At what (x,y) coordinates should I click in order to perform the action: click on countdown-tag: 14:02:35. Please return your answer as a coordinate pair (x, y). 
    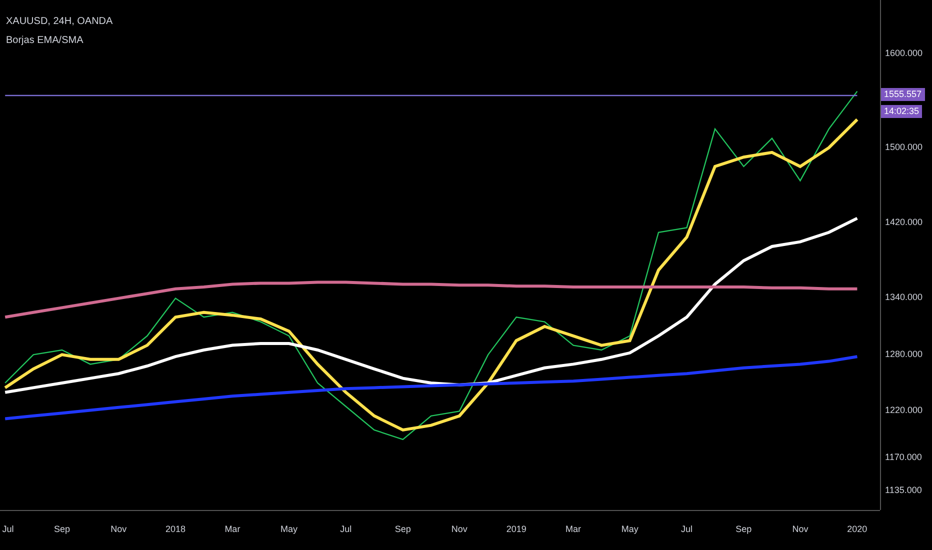
    Looking at the image, I should click on (901, 111).